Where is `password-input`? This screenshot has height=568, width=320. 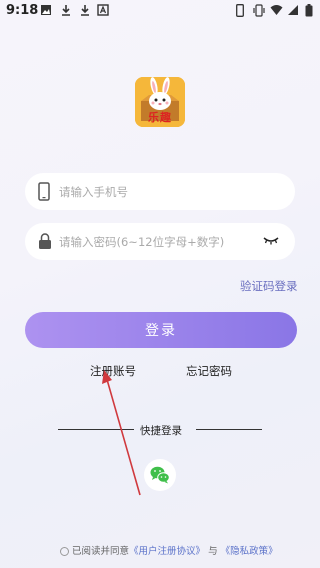
password-input is located at coordinates (159, 241).